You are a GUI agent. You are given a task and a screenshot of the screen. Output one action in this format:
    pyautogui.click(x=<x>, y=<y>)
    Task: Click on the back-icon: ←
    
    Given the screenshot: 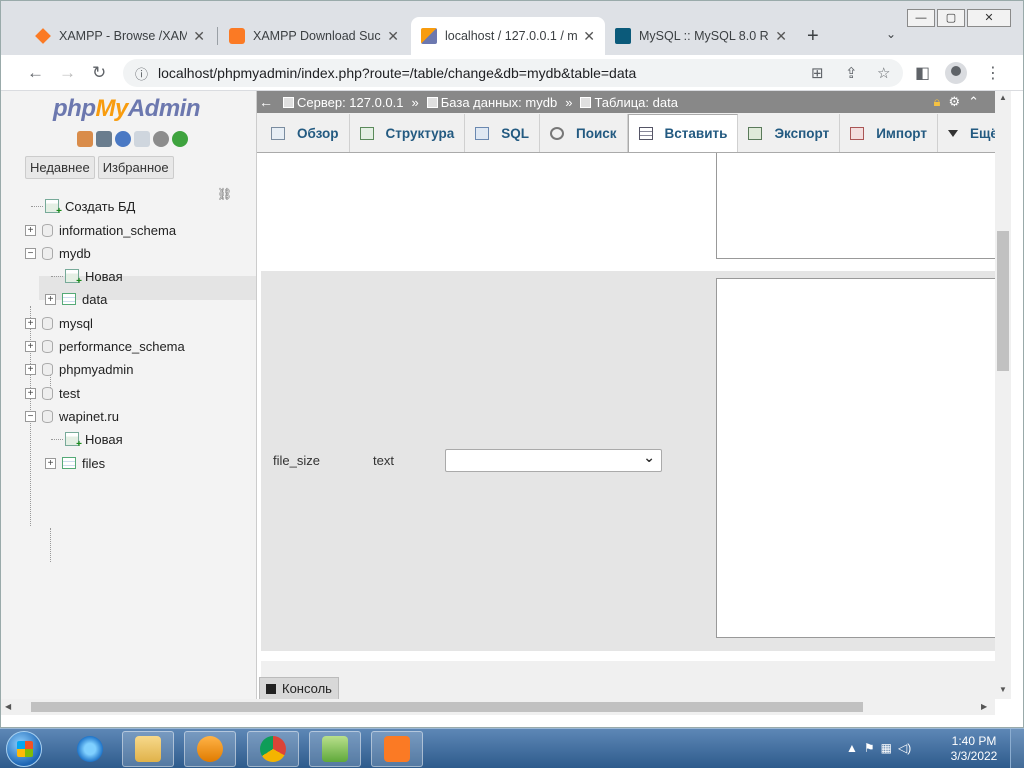 What is the action you would take?
    pyautogui.click(x=35, y=73)
    